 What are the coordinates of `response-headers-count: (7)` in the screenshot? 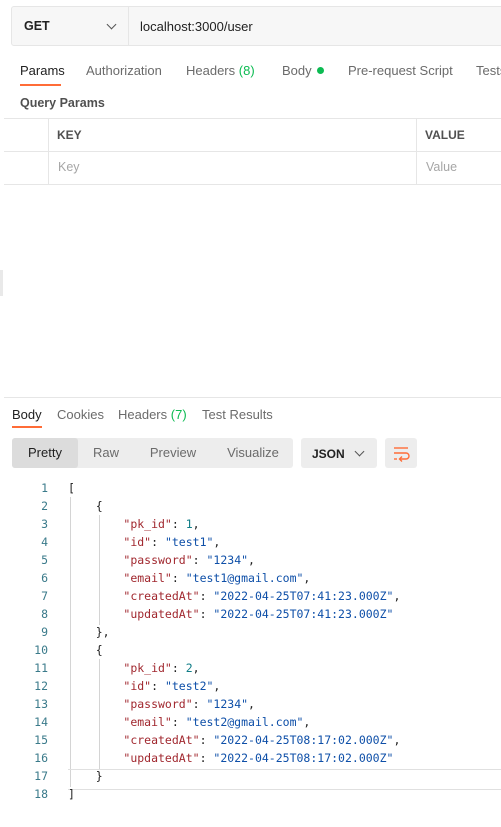 It's located at (178, 414).